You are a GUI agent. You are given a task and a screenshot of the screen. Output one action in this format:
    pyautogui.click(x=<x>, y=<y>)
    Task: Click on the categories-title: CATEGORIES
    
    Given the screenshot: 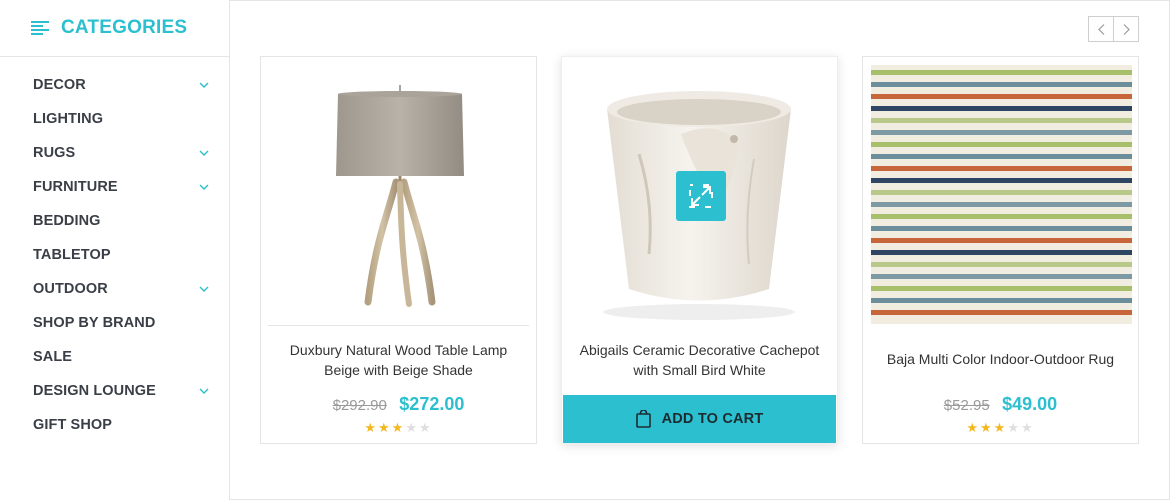 What is the action you would take?
    pyautogui.click(x=124, y=27)
    